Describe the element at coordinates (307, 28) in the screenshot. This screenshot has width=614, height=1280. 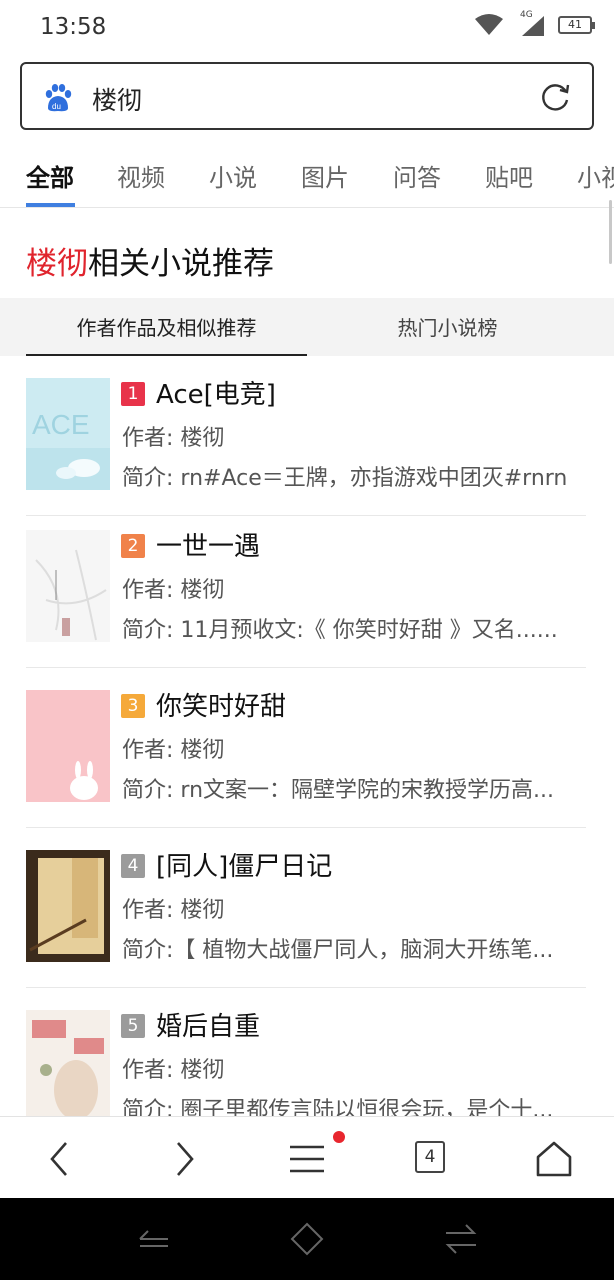
I see `status-bar: 13:58 4G 41` at that location.